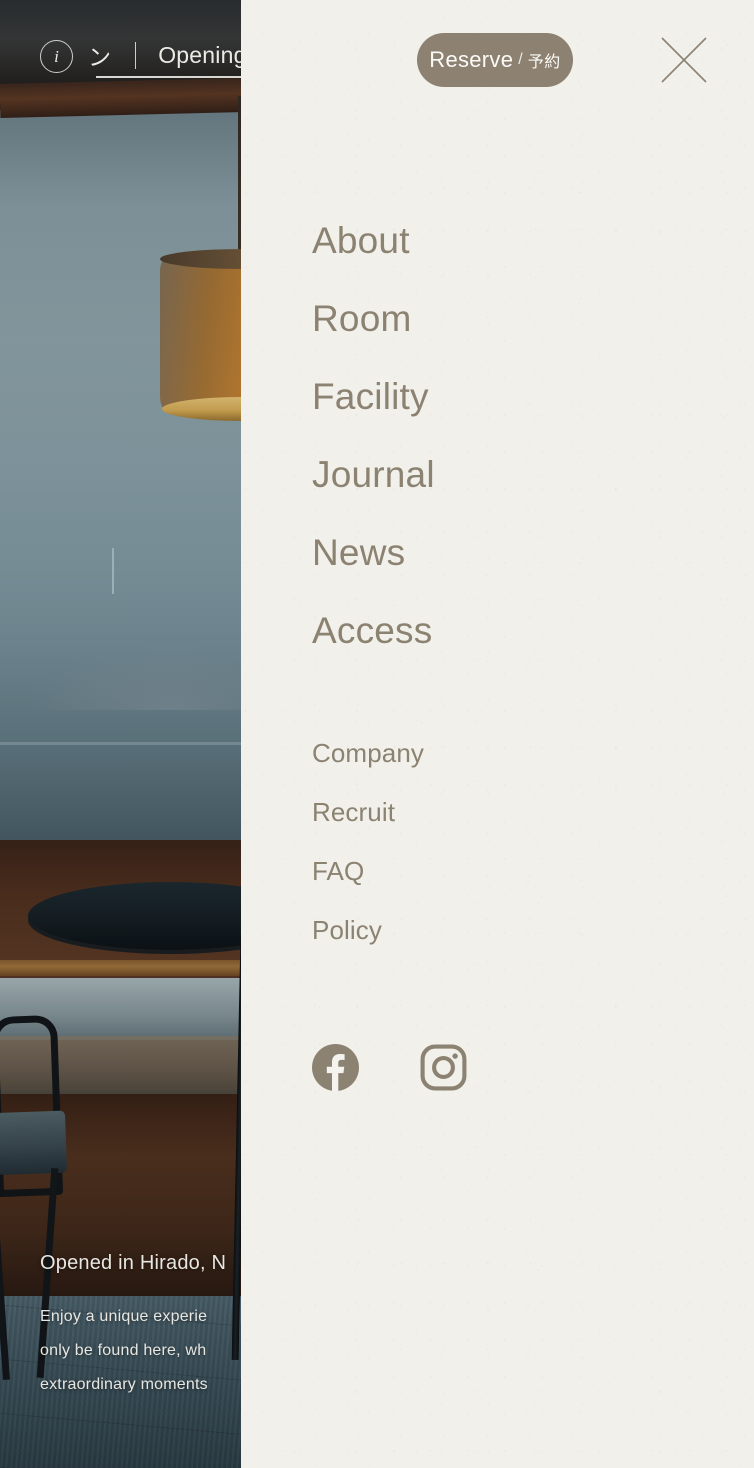  What do you see at coordinates (522, 495) in the screenshot?
I see `nav-item-journal: Journal` at bounding box center [522, 495].